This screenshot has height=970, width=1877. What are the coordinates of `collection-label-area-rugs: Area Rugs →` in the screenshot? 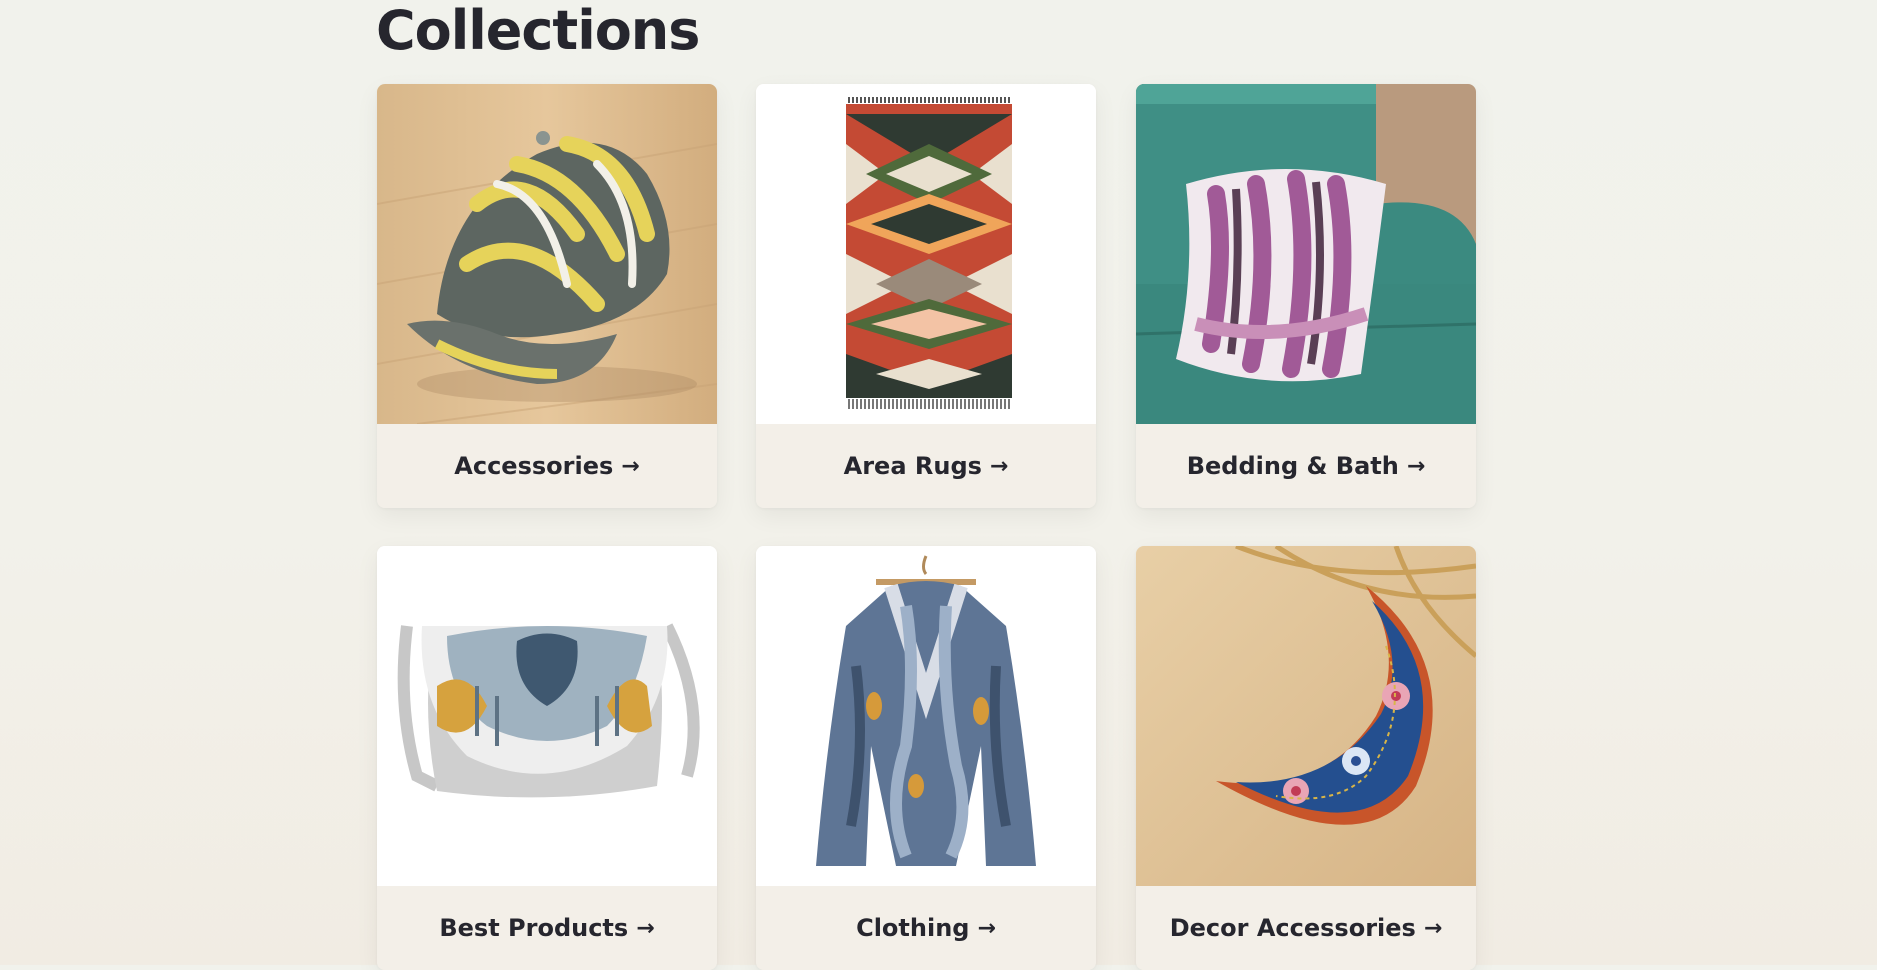 It's located at (926, 466).